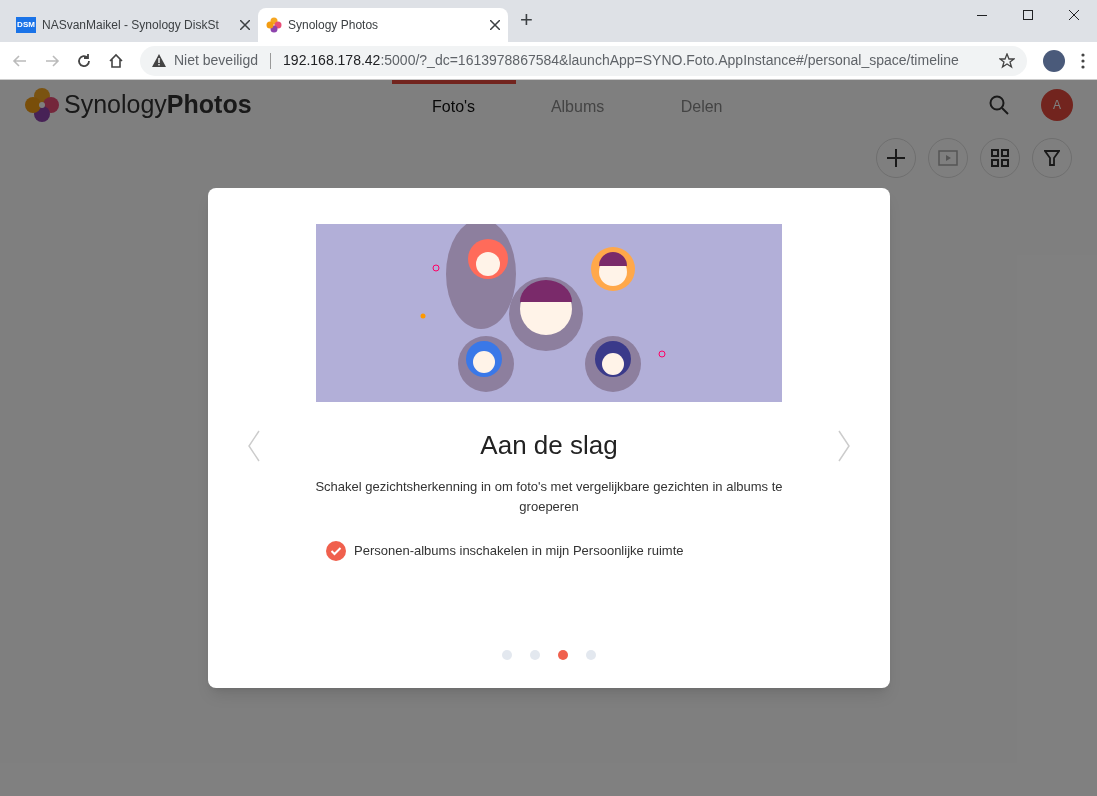 The width and height of the screenshot is (1097, 796). What do you see at coordinates (131, 25) in the screenshot?
I see `tab-title: NASvanMaikel - Synology DiskSt` at bounding box center [131, 25].